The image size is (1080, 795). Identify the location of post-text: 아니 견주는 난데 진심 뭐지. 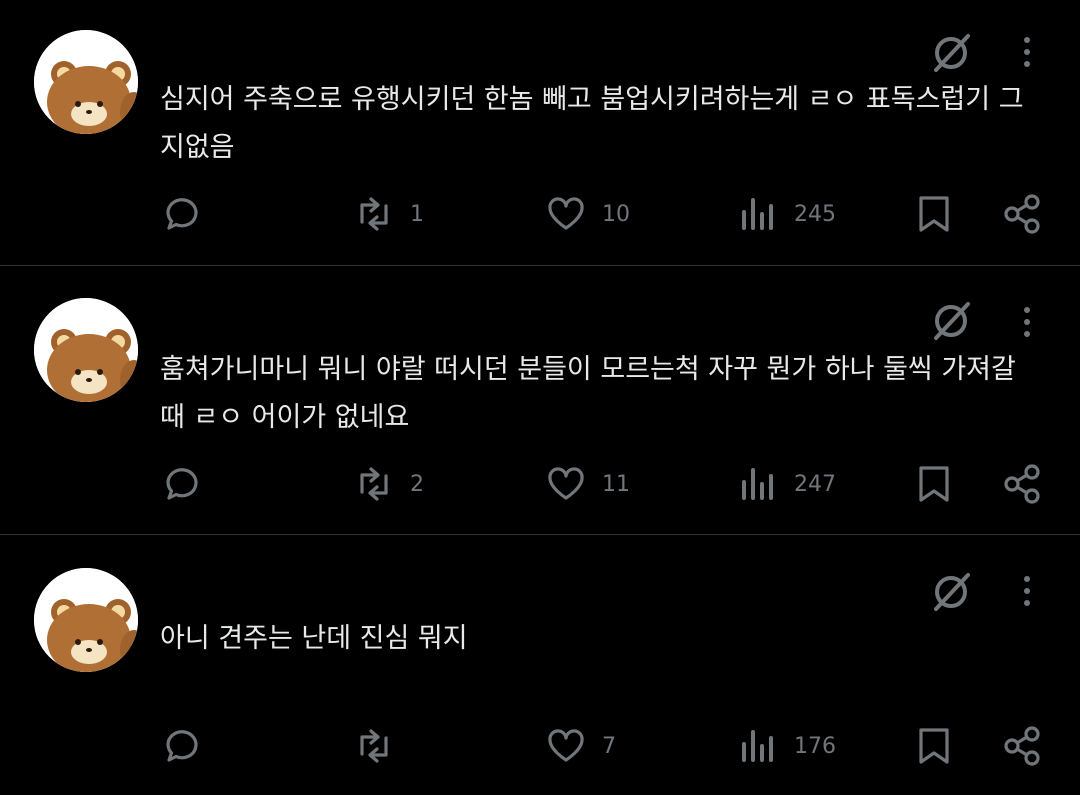
(314, 638).